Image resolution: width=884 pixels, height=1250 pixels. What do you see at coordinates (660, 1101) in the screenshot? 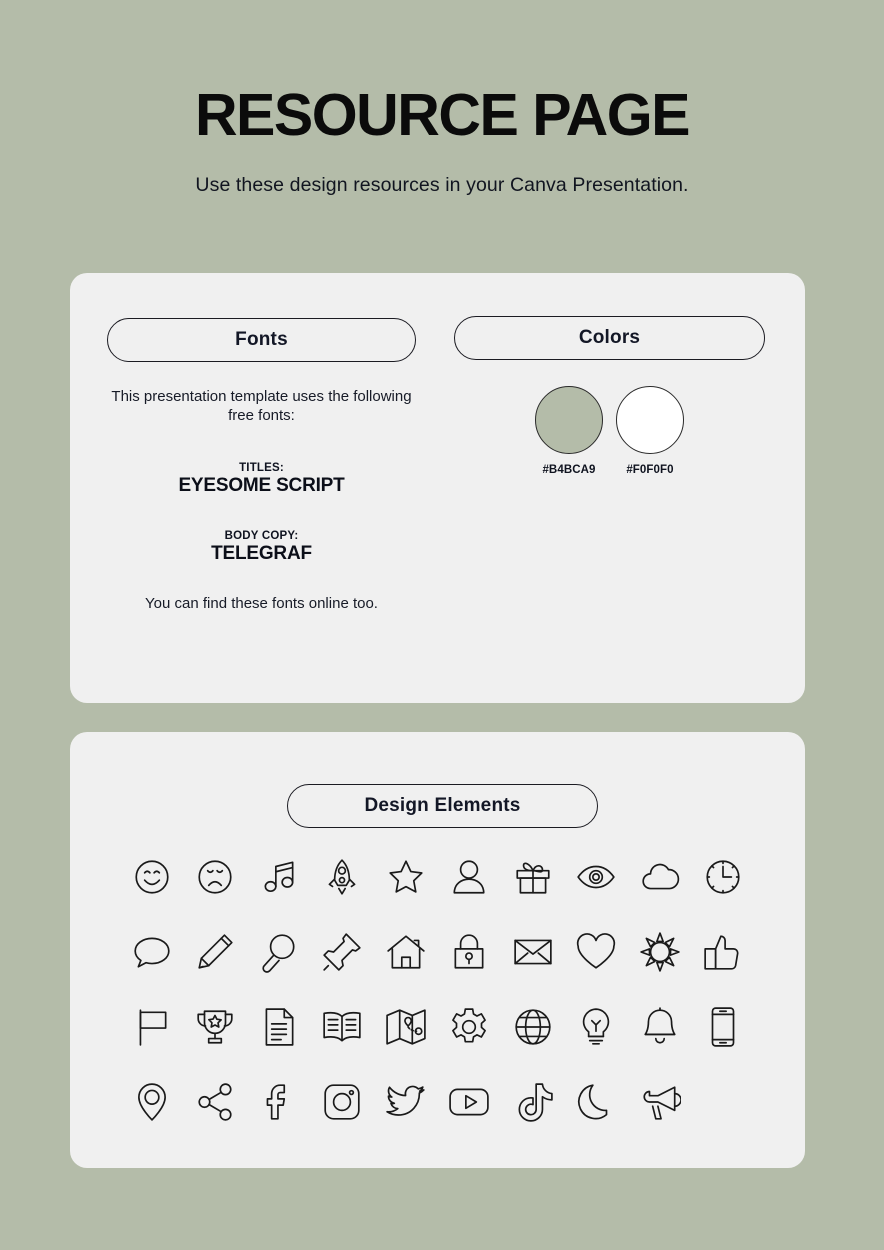
I see `megaphone-icon` at bounding box center [660, 1101].